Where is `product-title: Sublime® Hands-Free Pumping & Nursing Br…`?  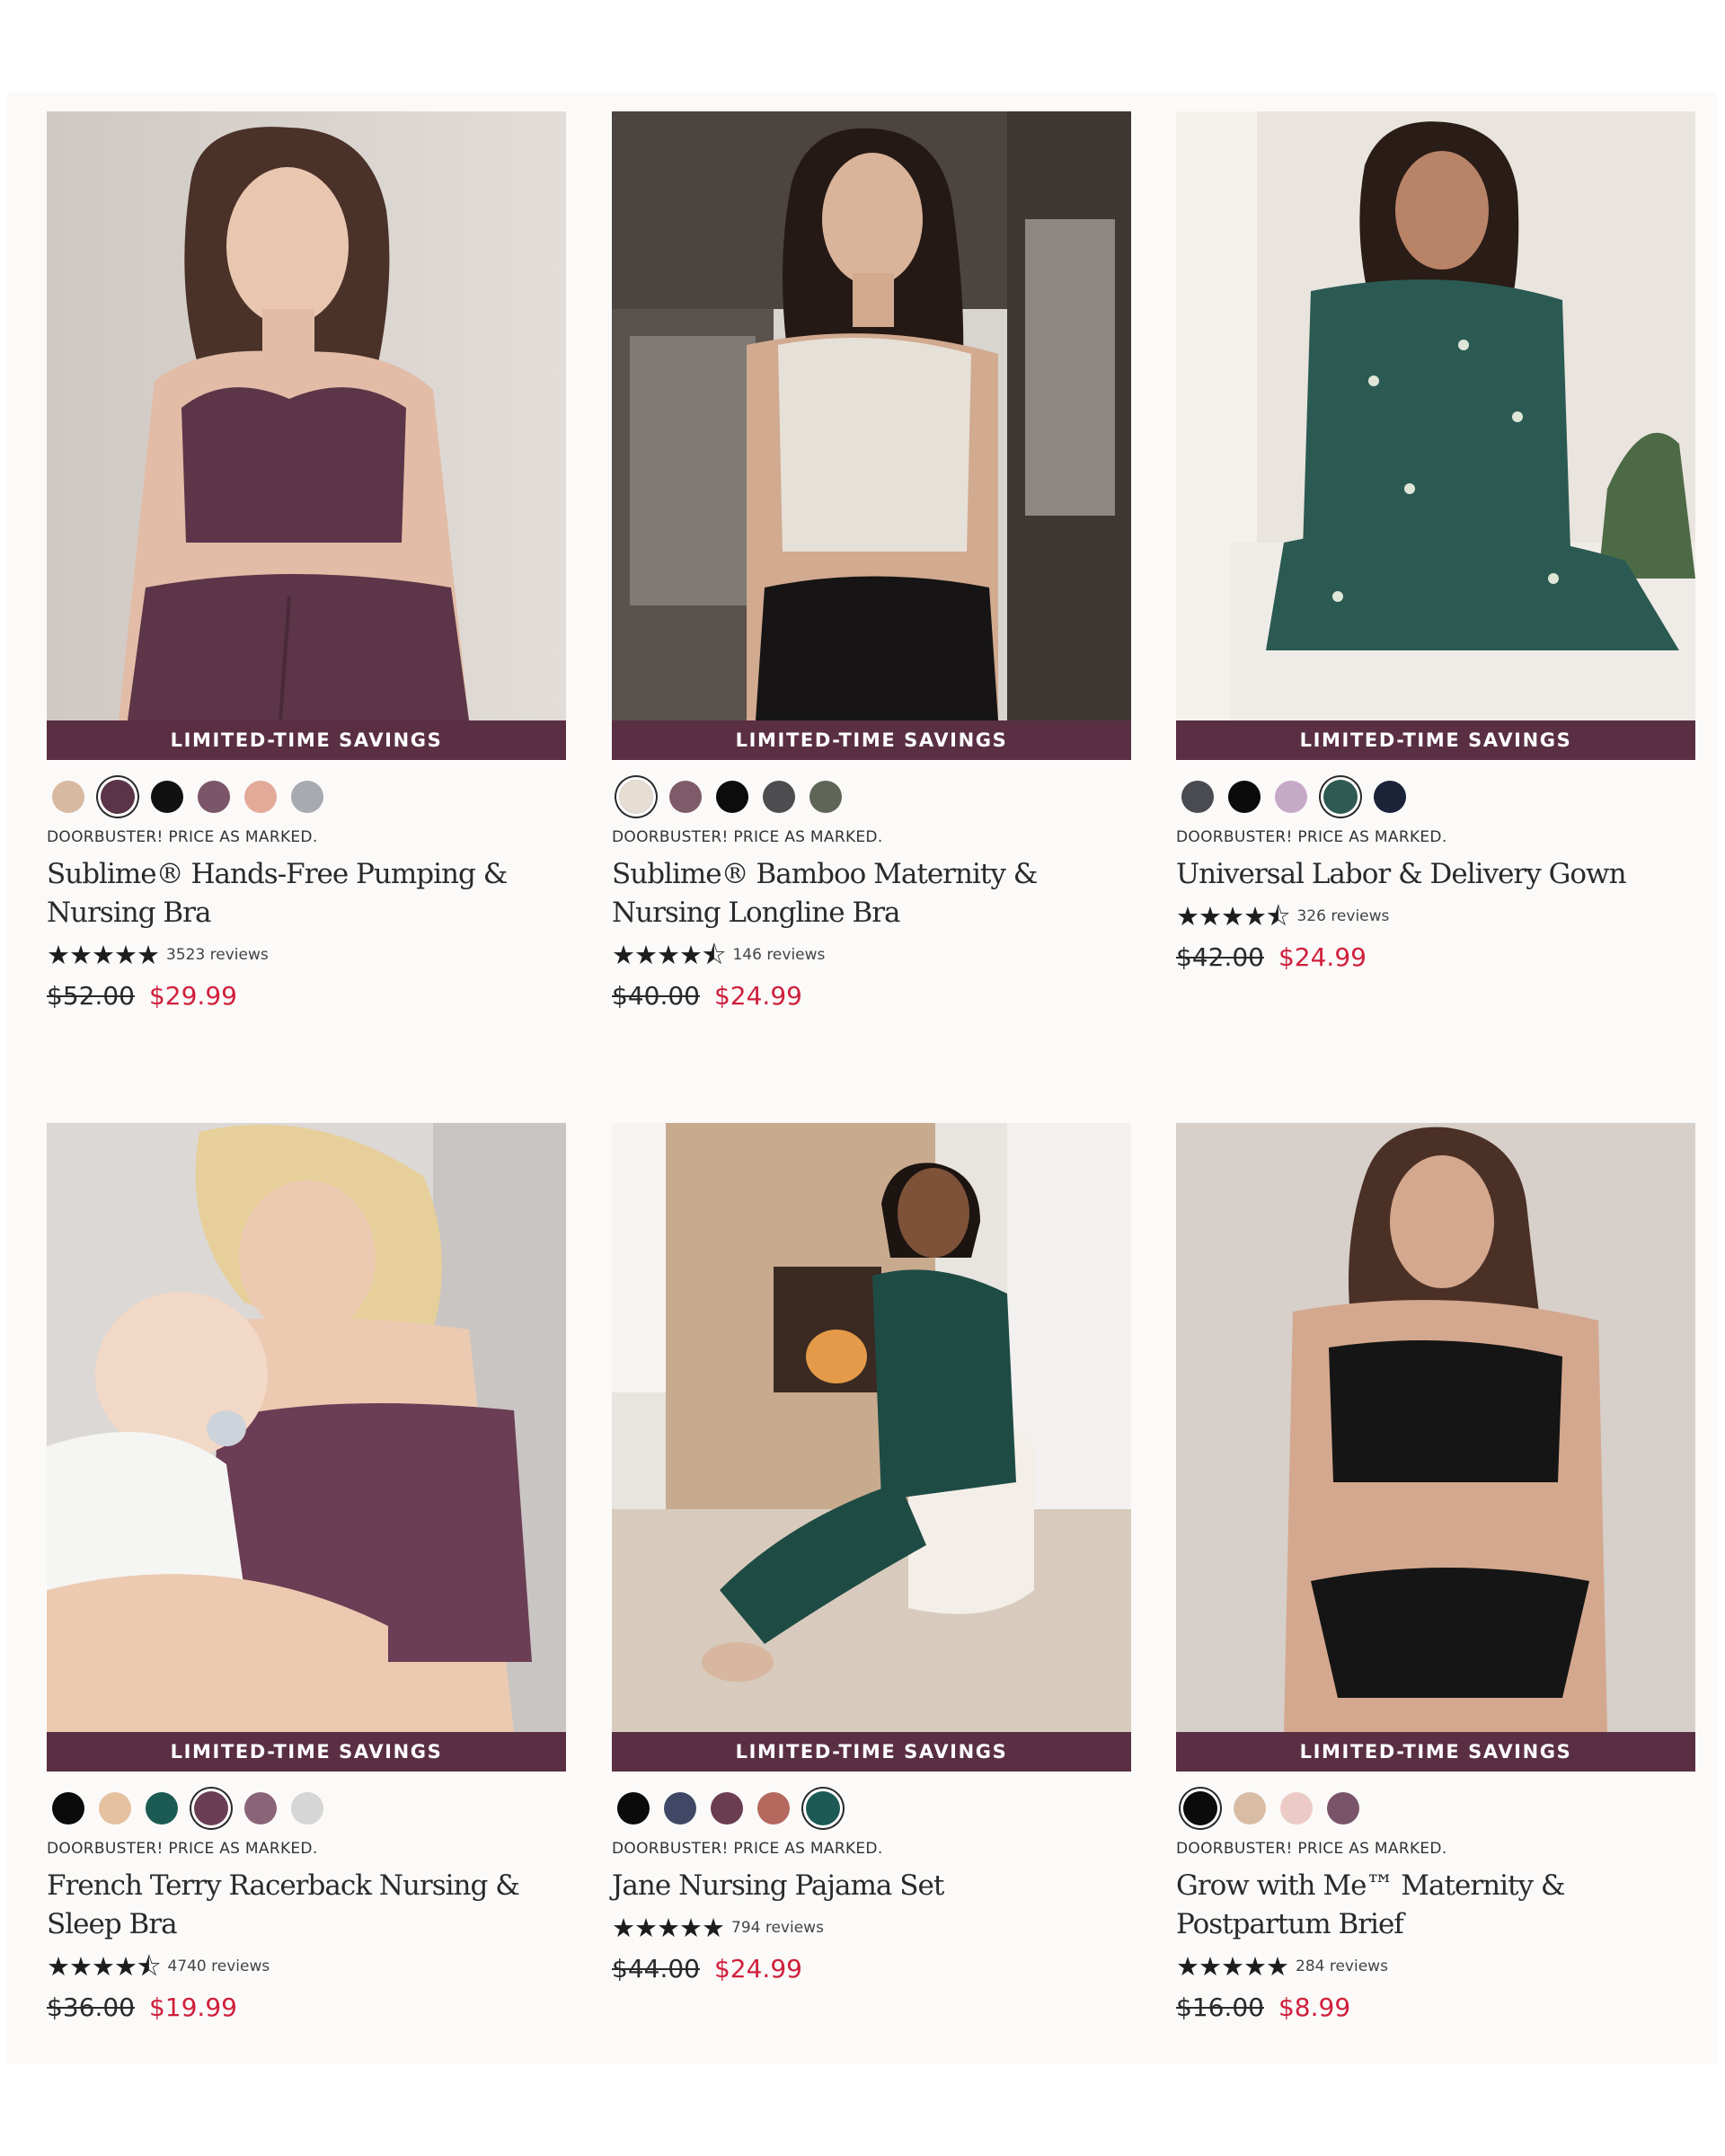
product-title: Sublime® Hands-Free Pumping & Nursing Br… is located at coordinates (298, 894).